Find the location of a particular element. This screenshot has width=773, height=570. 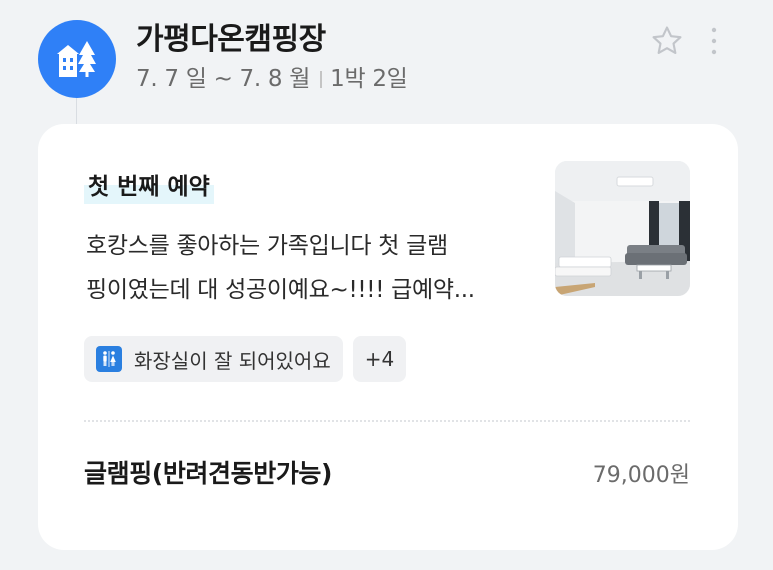

room-price: 79,000원 is located at coordinates (641, 475).